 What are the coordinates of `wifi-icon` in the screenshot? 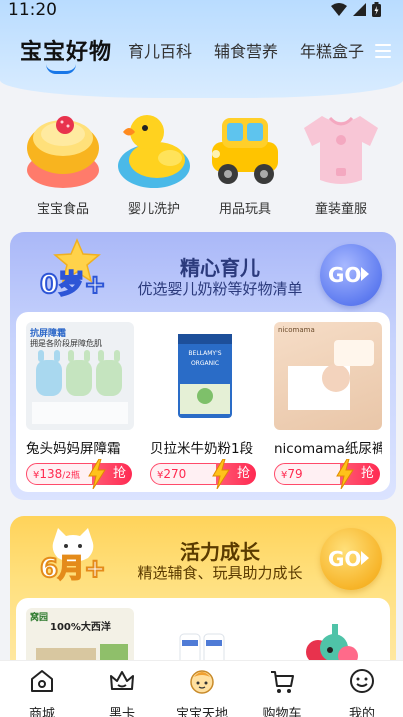 It's located at (339, 9).